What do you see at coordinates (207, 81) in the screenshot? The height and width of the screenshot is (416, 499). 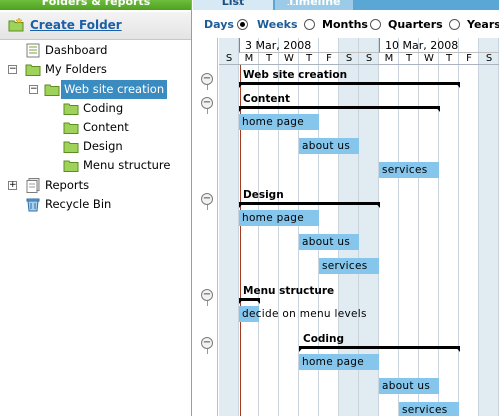 I see `collapse-web-site-creation-icon: −` at bounding box center [207, 81].